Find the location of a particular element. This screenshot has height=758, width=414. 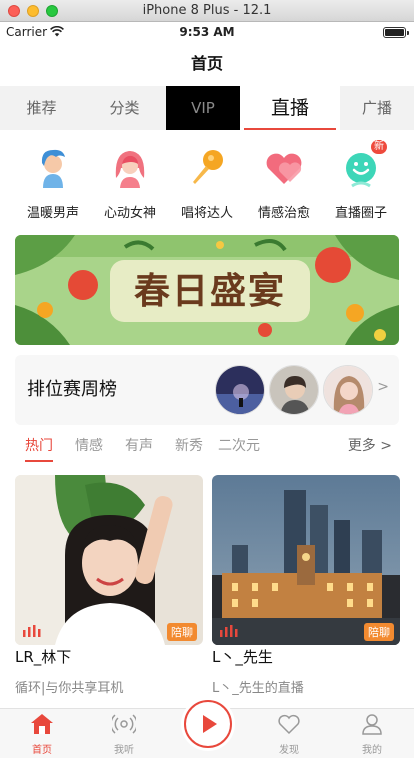

chevron-right-icon: > is located at coordinates (383, 387).